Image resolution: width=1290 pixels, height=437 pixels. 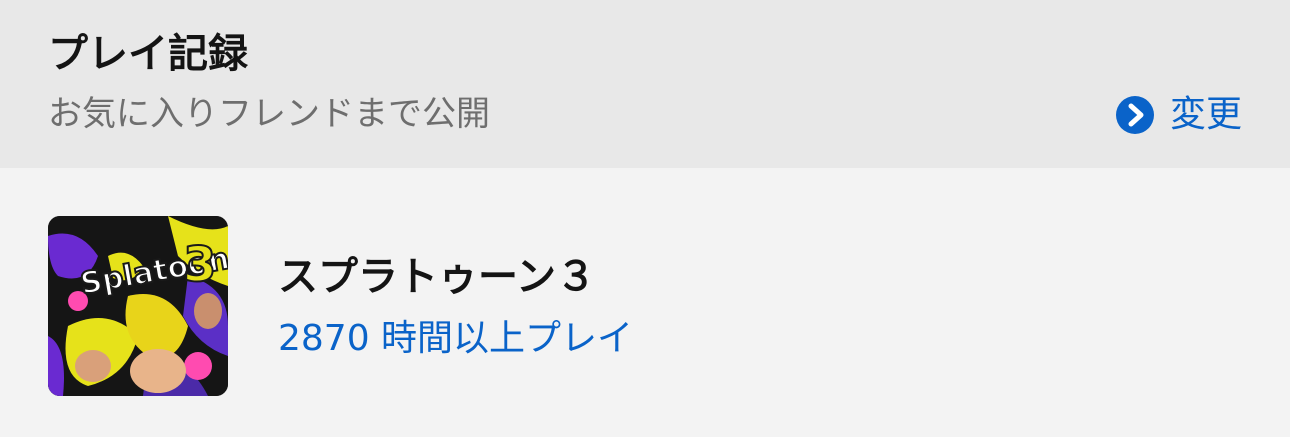 I want to click on game-title: スプラトゥーン３, so click(x=437, y=277).